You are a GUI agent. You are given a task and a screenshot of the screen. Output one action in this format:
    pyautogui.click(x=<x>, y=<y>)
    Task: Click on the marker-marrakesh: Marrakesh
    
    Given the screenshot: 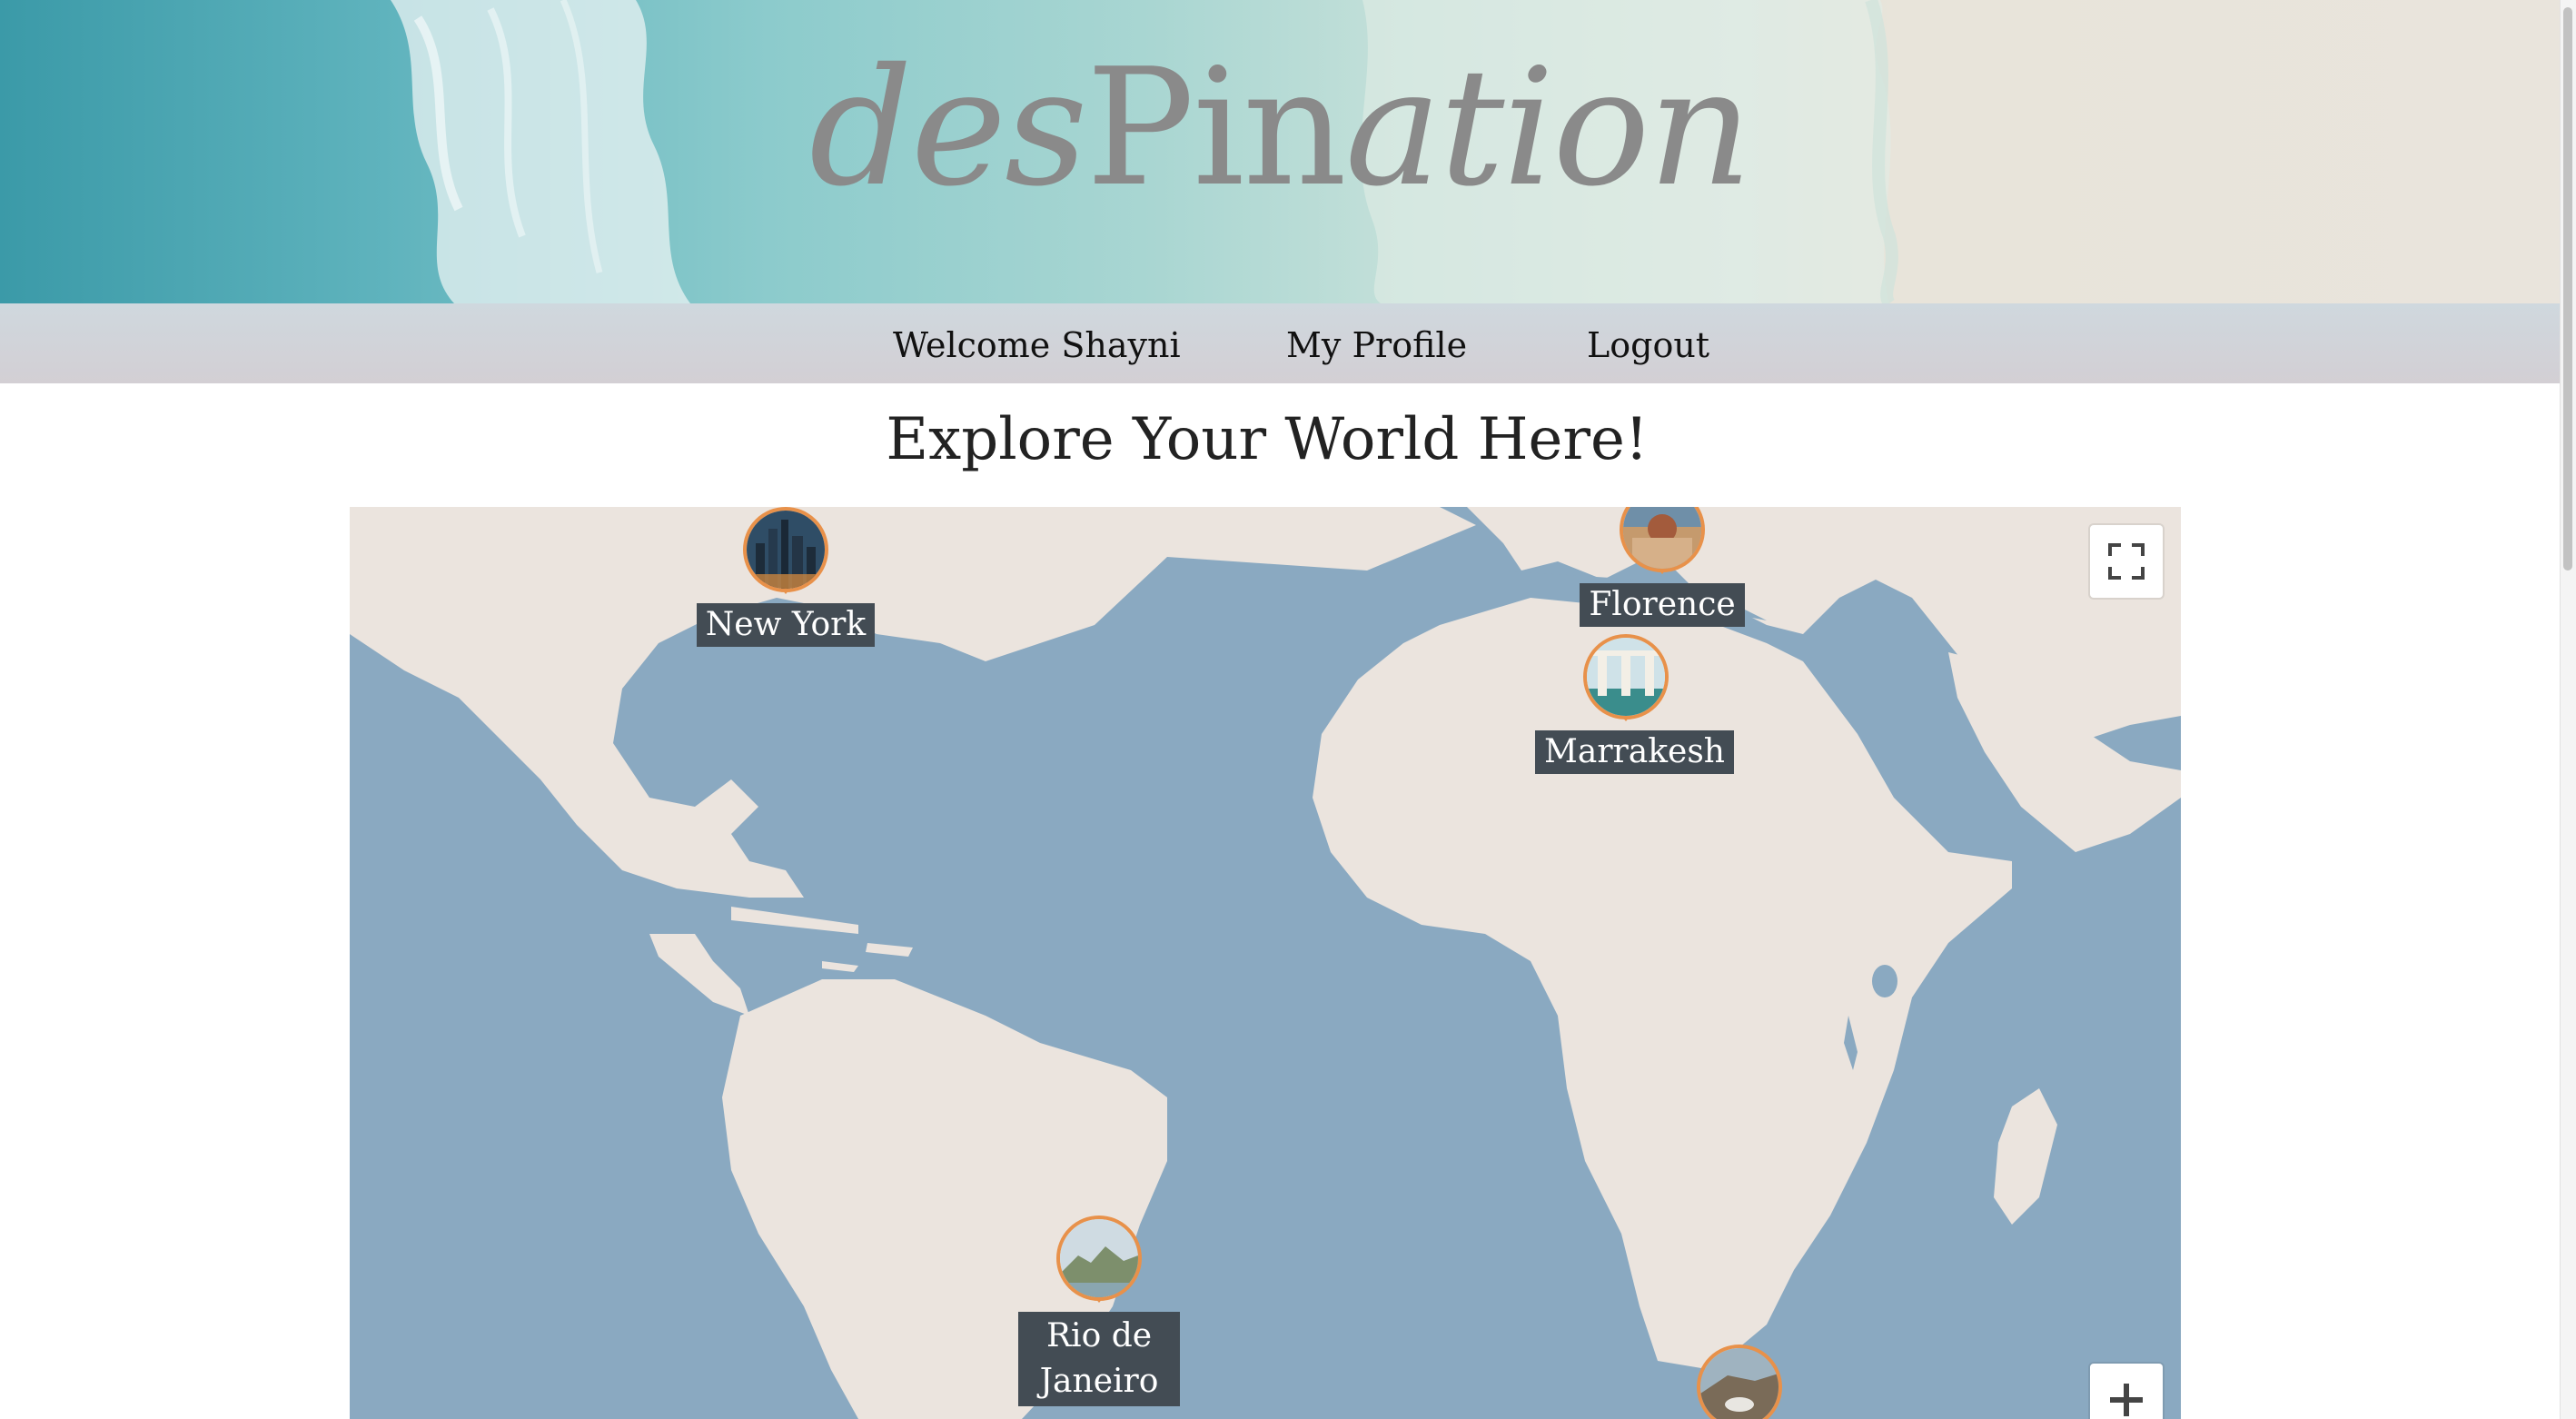 What is the action you would take?
    pyautogui.click(x=1634, y=704)
    